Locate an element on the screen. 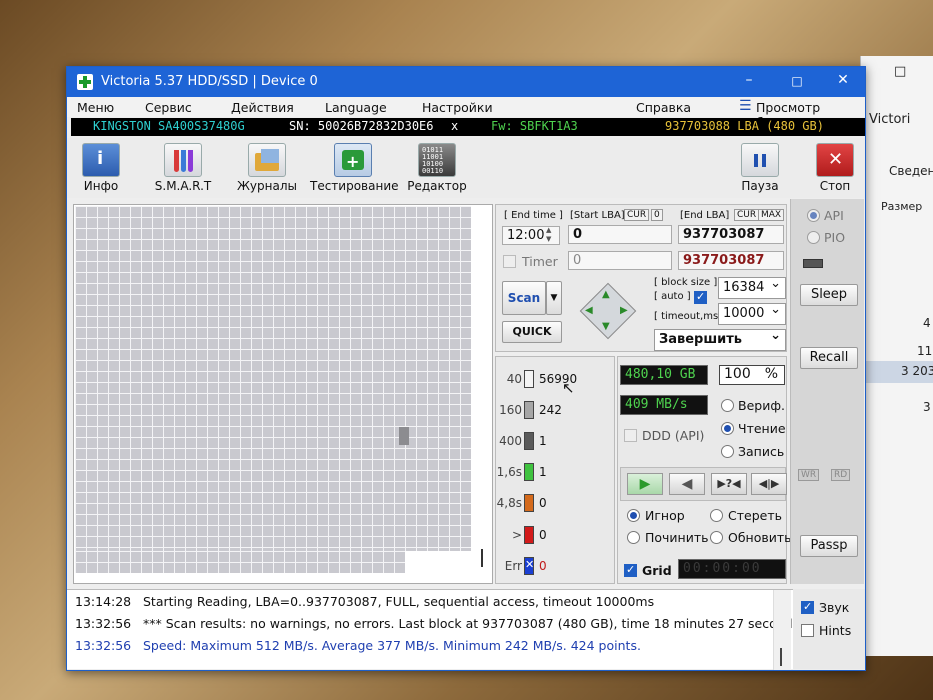  buffer-list-icon: ☰ is located at coordinates (745, 106).